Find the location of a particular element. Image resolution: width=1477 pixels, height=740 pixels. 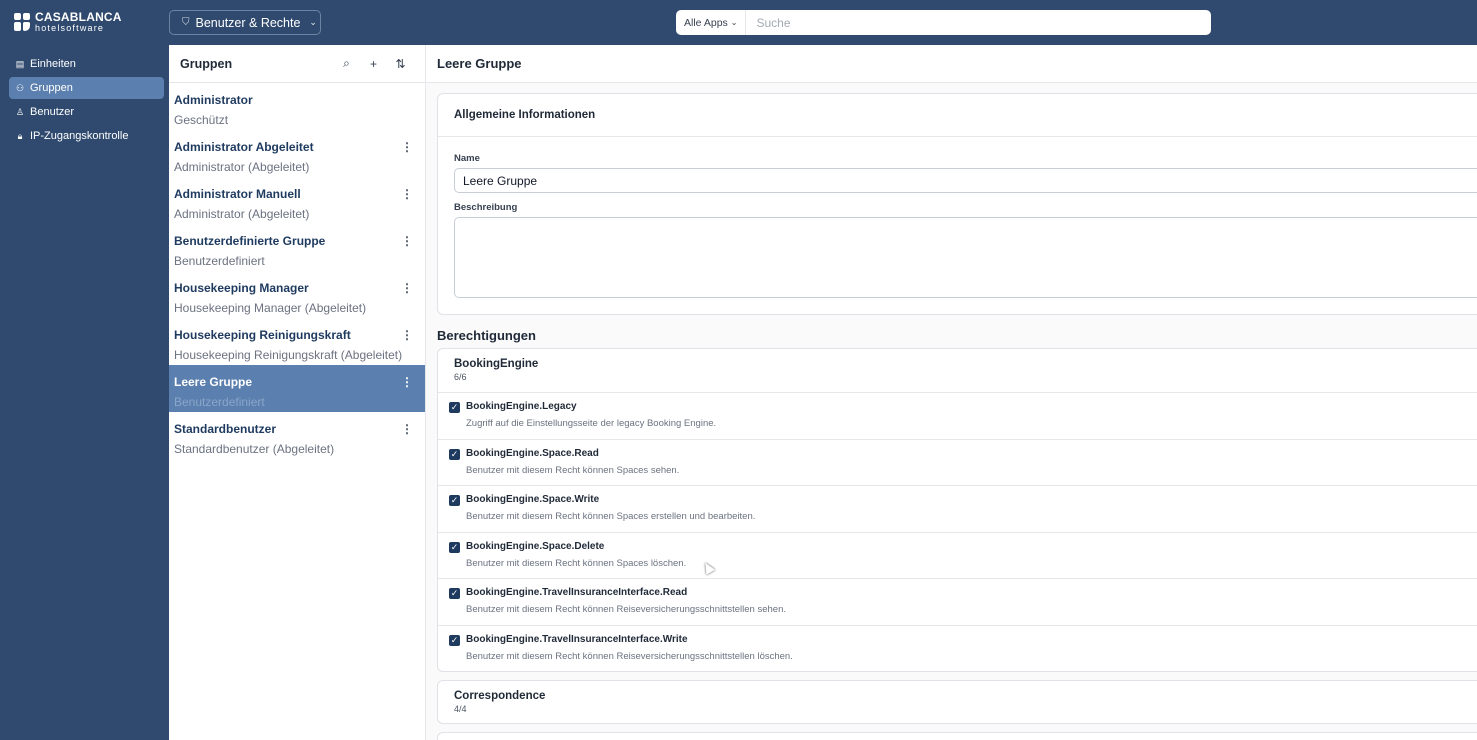

logo-icon is located at coordinates (22, 22).